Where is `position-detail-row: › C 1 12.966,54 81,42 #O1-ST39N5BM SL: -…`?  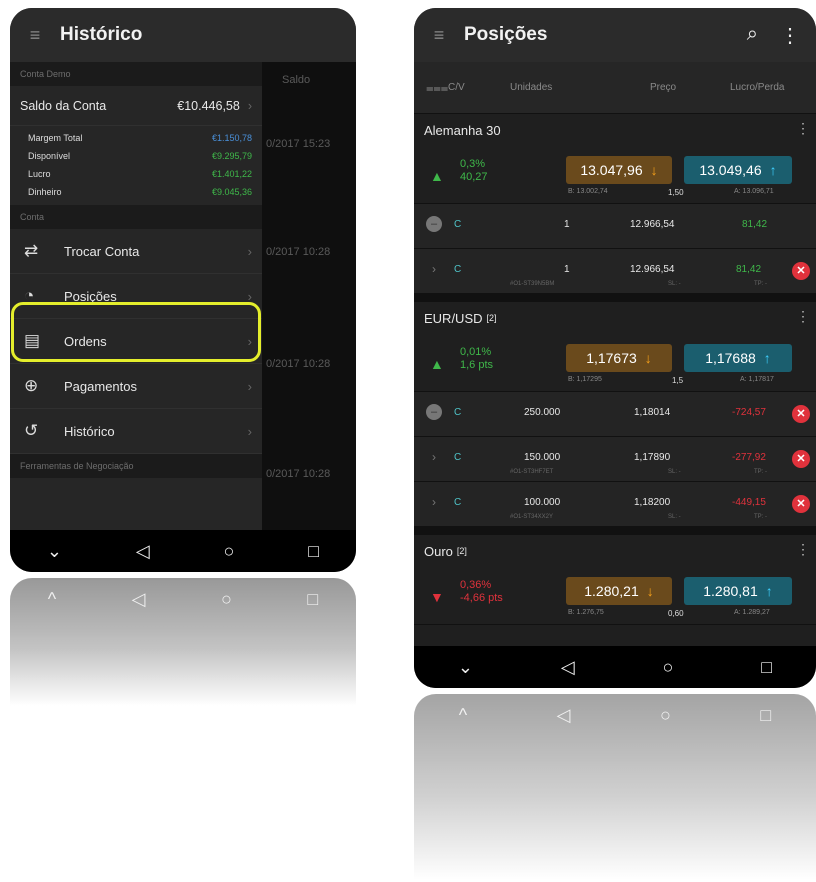
position-detail-row: › C 1 12.966,54 81,42 #O1-ST39N5BM SL: -… is located at coordinates (615, 271).